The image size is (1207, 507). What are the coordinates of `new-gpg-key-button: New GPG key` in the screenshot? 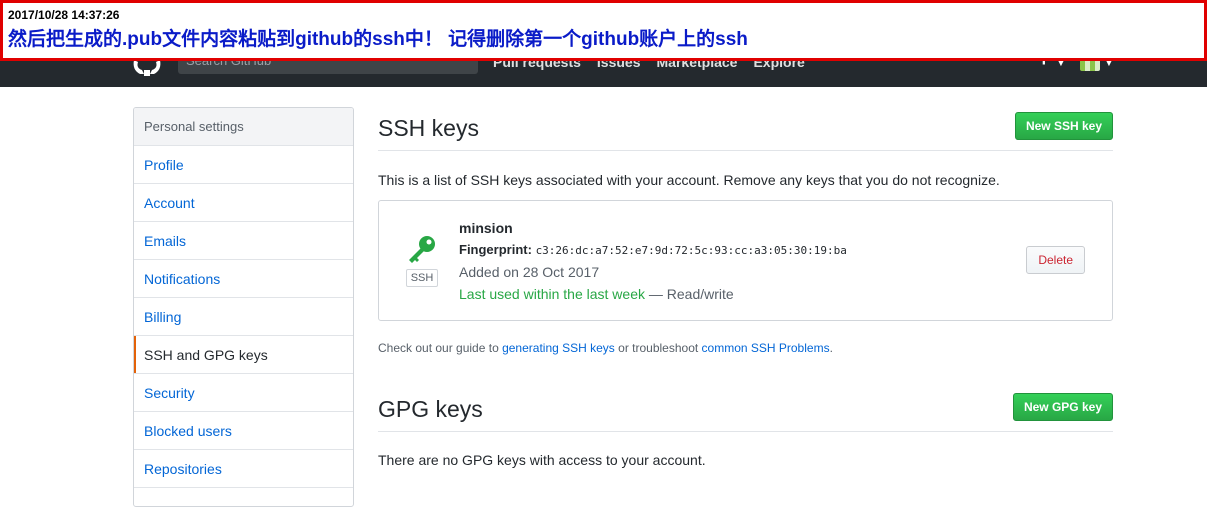 It's located at (1062, 407).